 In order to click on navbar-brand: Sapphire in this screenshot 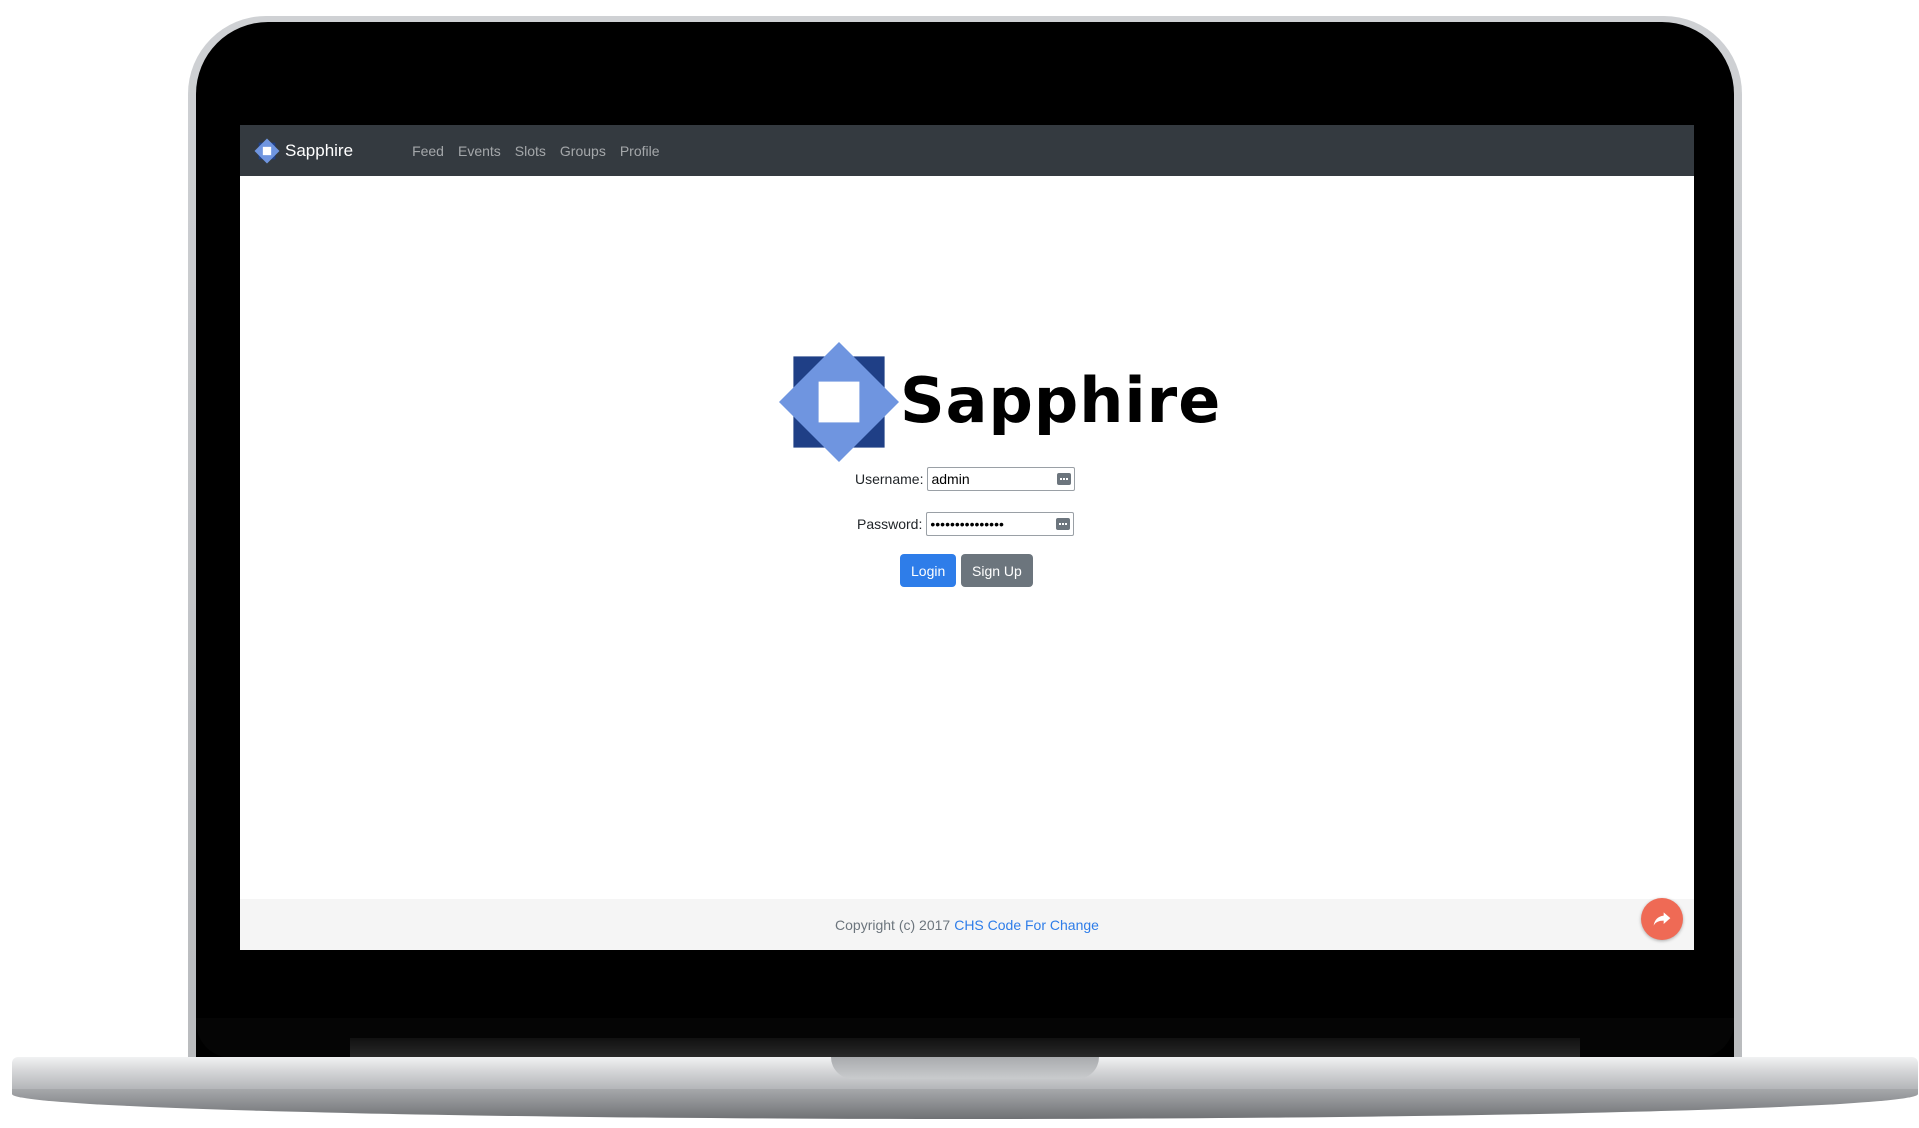, I will do `click(303, 151)`.